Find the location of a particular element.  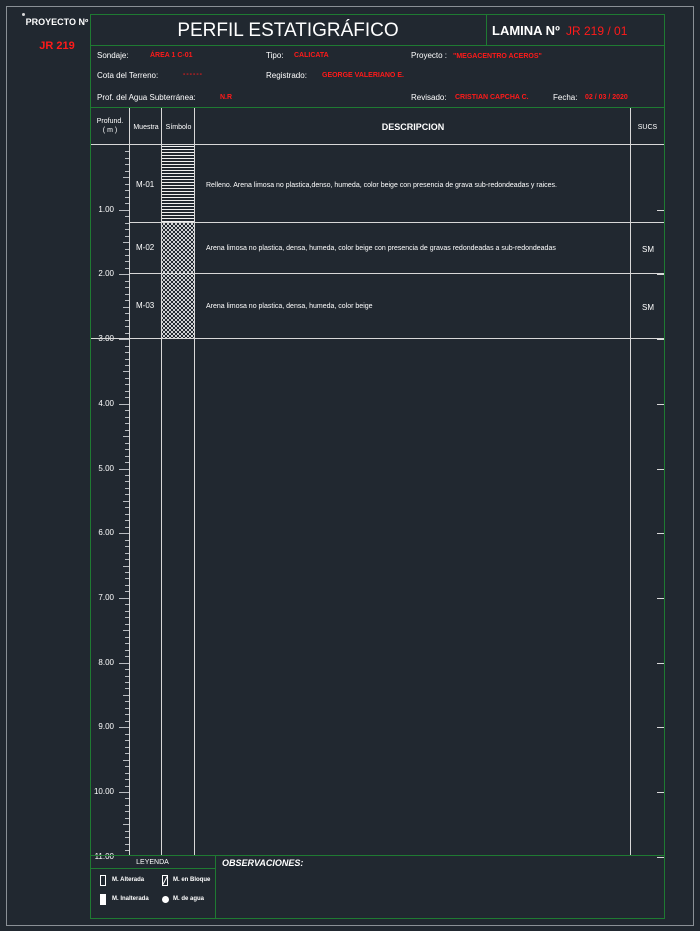

legend-title: LEYENDA is located at coordinates (152, 862).